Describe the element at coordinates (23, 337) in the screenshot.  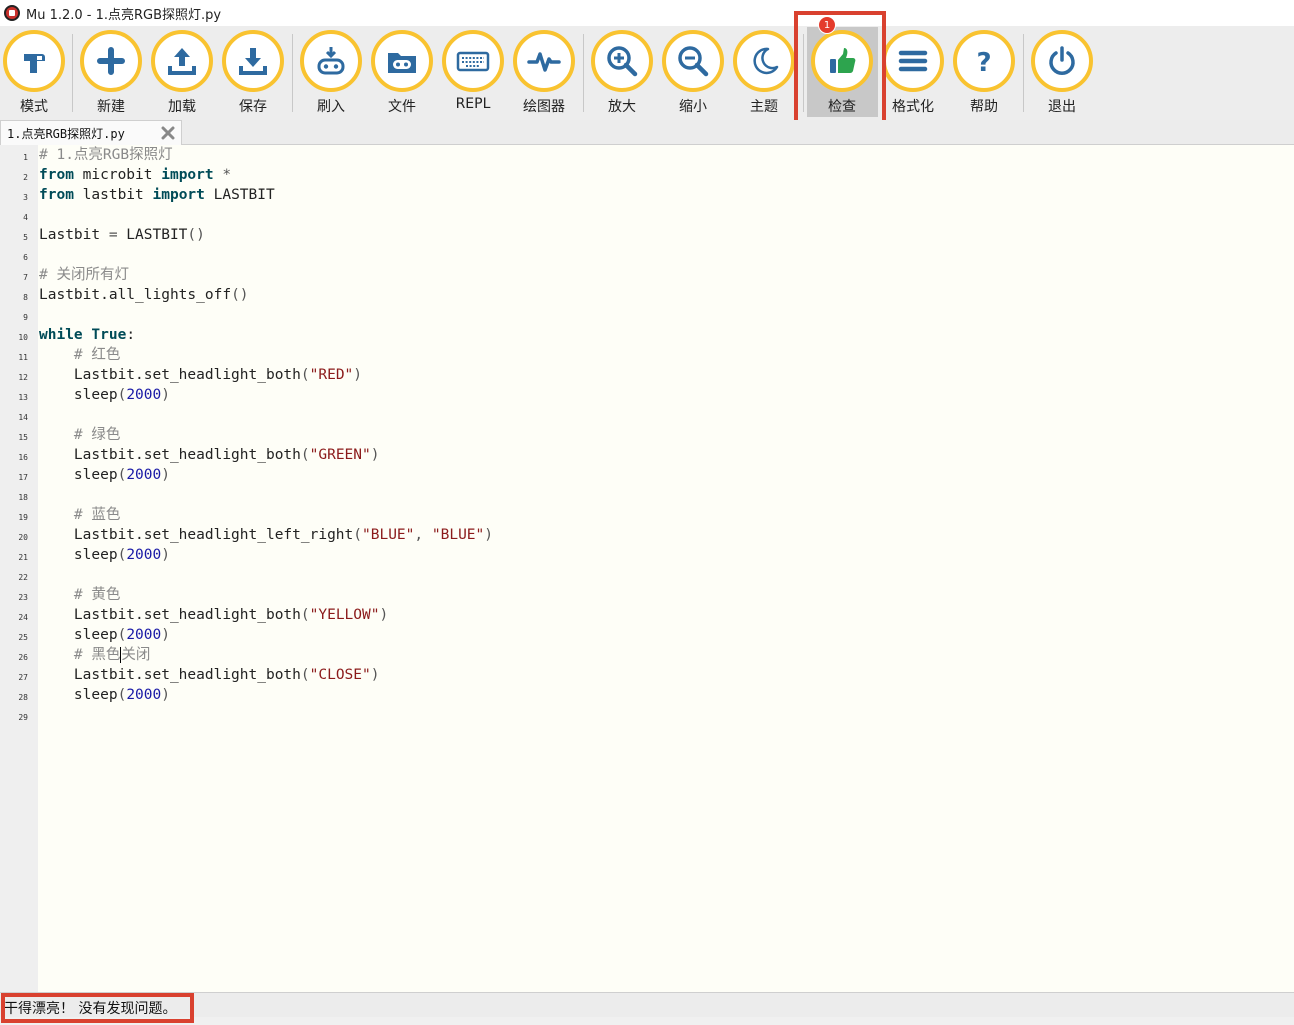
I see `line-number: 10` at that location.